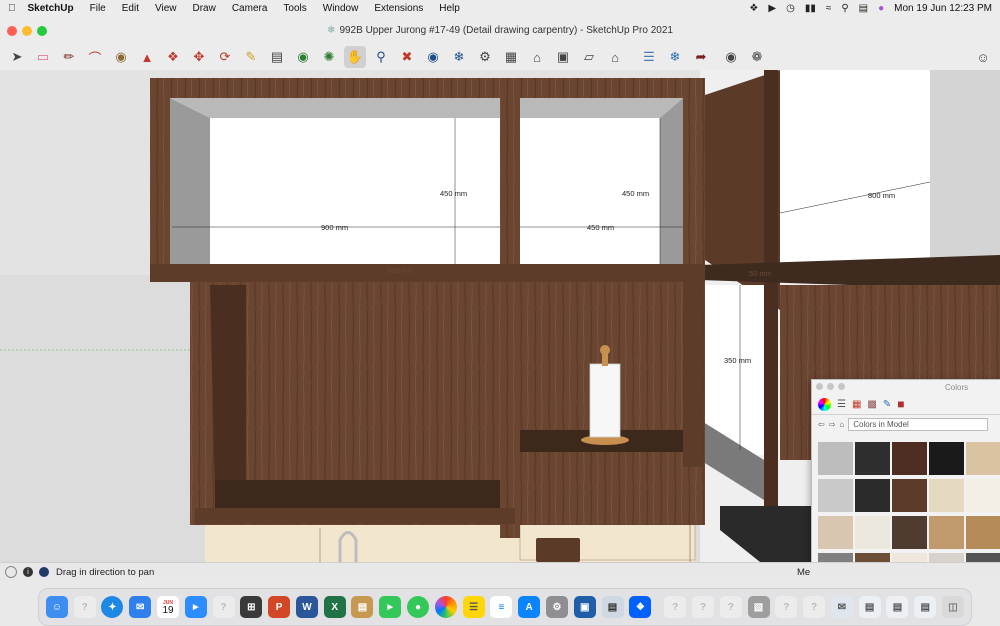  Describe the element at coordinates (251, 57) in the screenshot. I see `tape-measure-tool-icon: ✎` at that location.